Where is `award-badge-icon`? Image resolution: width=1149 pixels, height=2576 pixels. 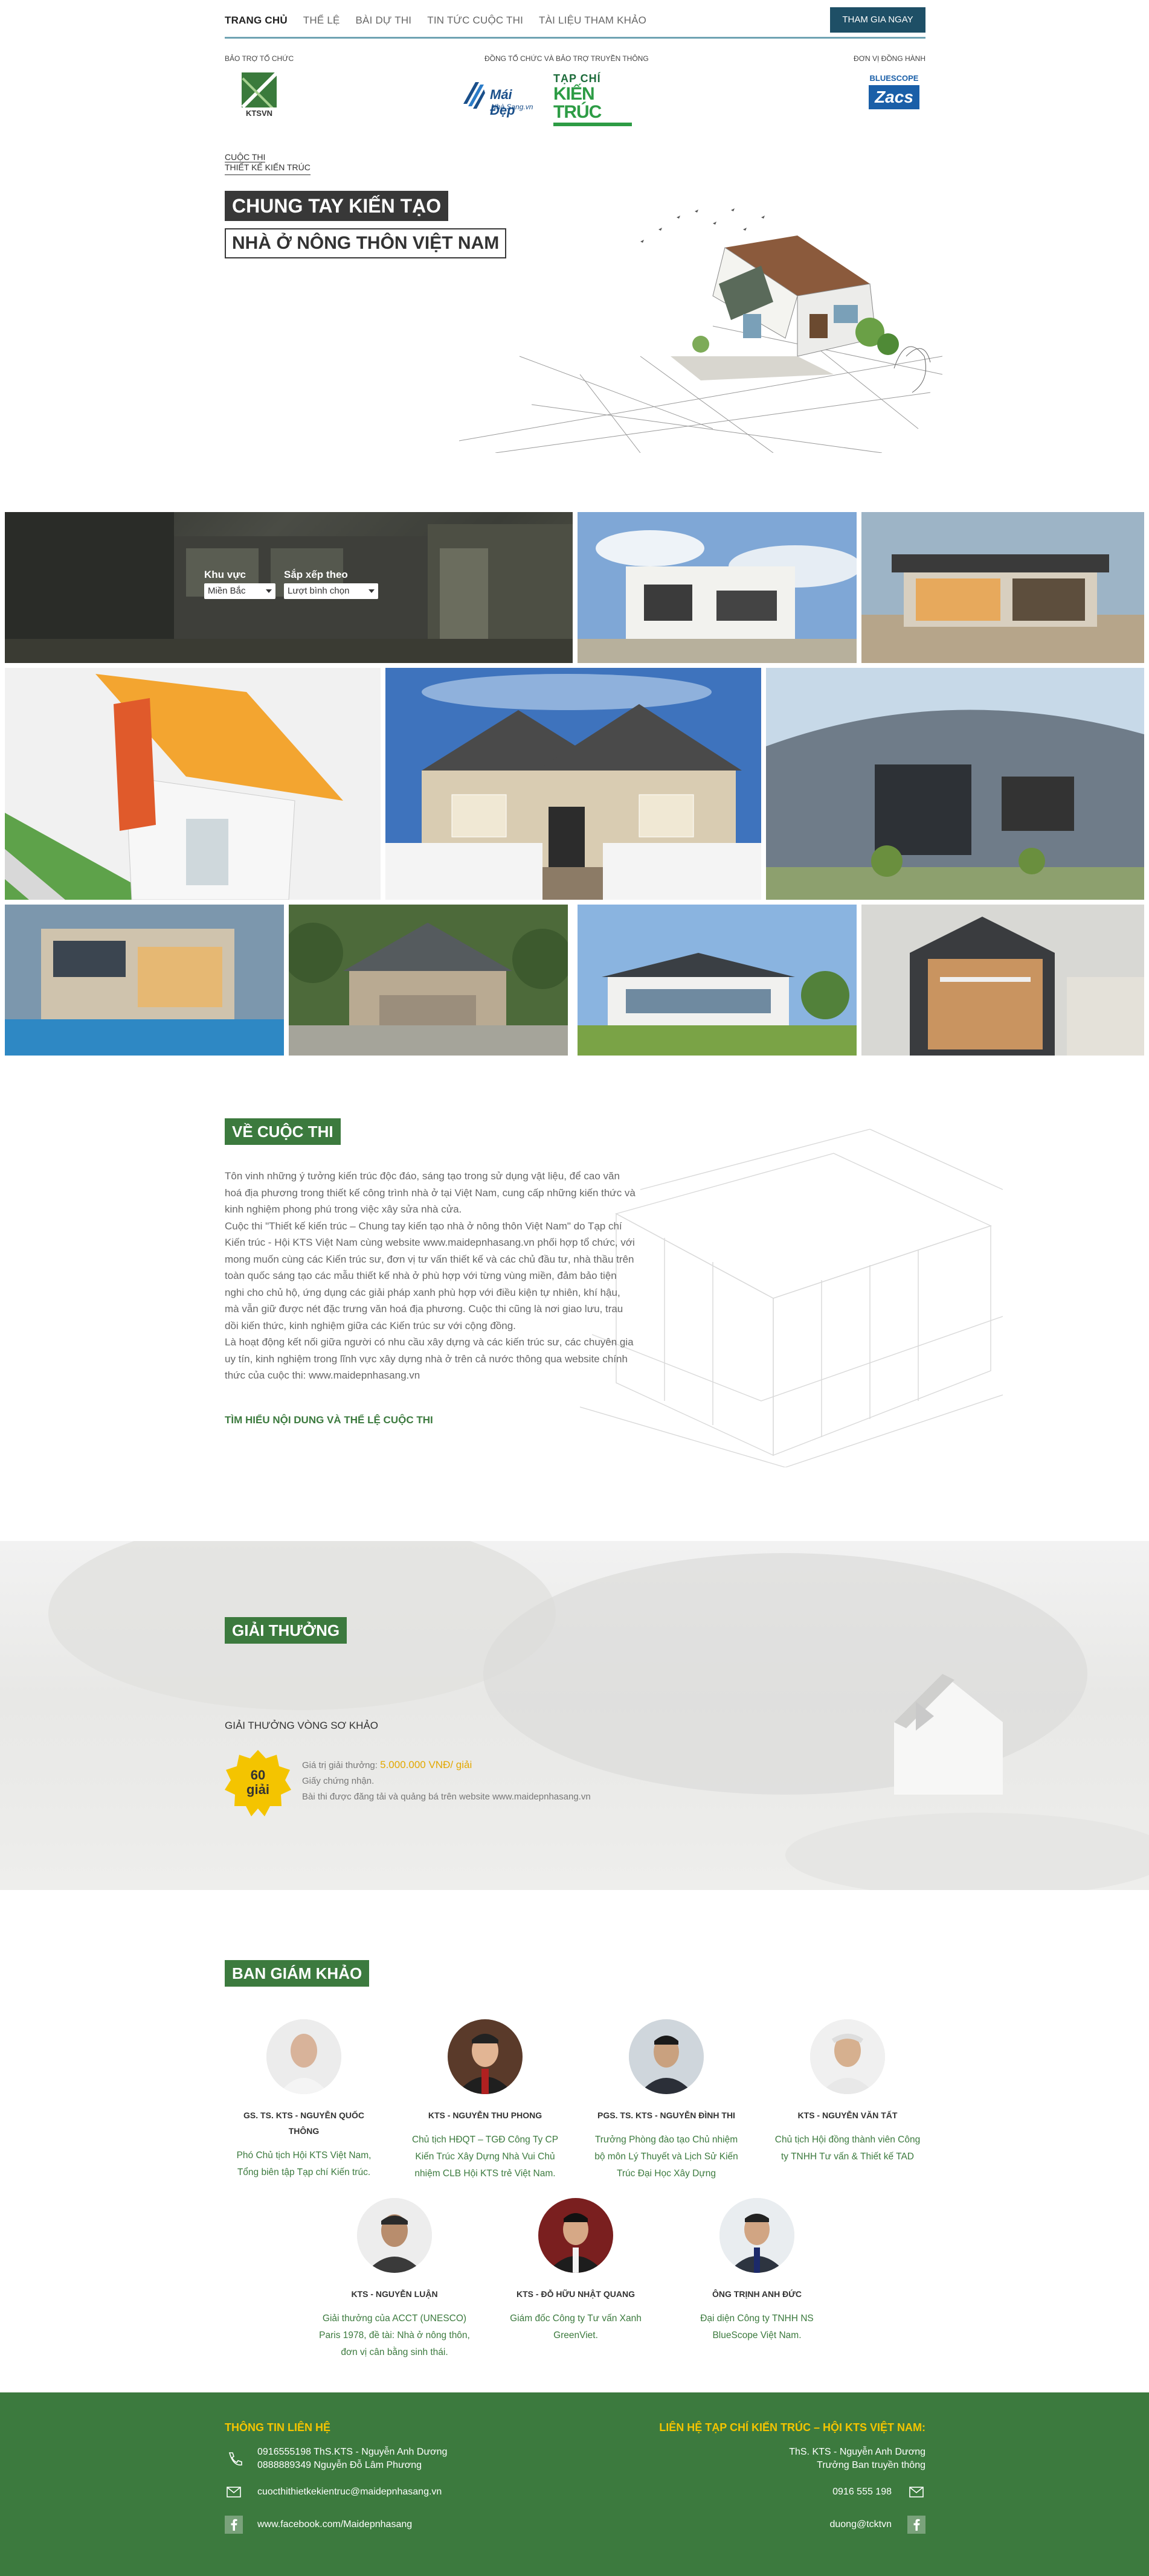 award-badge-icon is located at coordinates (258, 1783).